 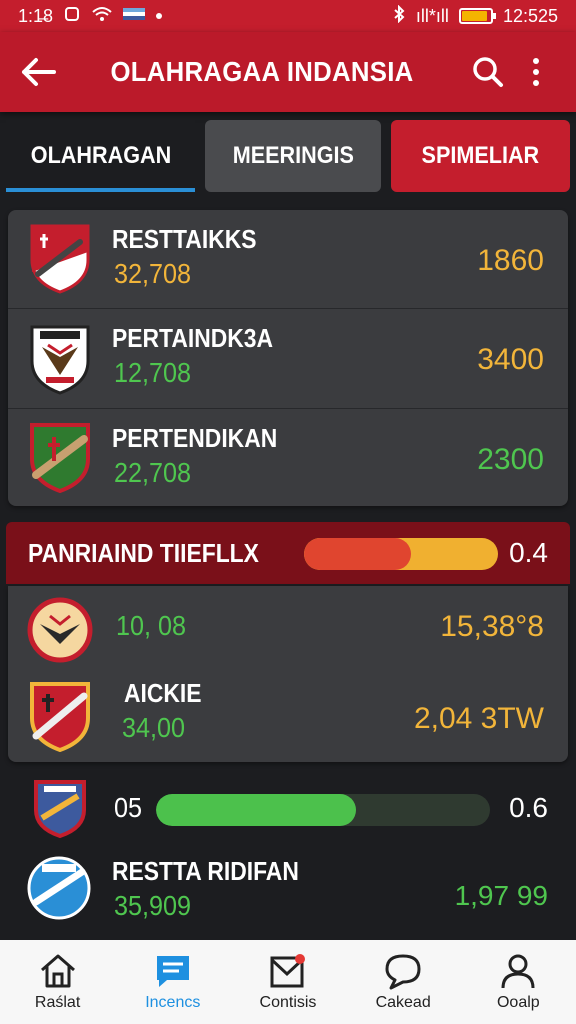 I want to click on team-name: PERTAINDK3A, so click(x=193, y=338).